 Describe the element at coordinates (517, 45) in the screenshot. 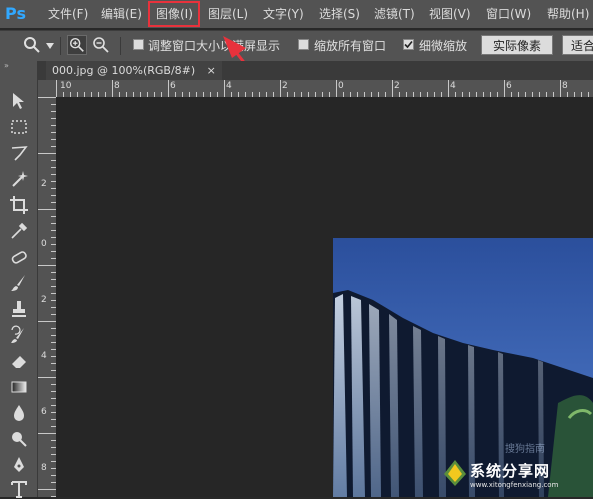

I see `actual-pixels-button: 实际像素` at that location.